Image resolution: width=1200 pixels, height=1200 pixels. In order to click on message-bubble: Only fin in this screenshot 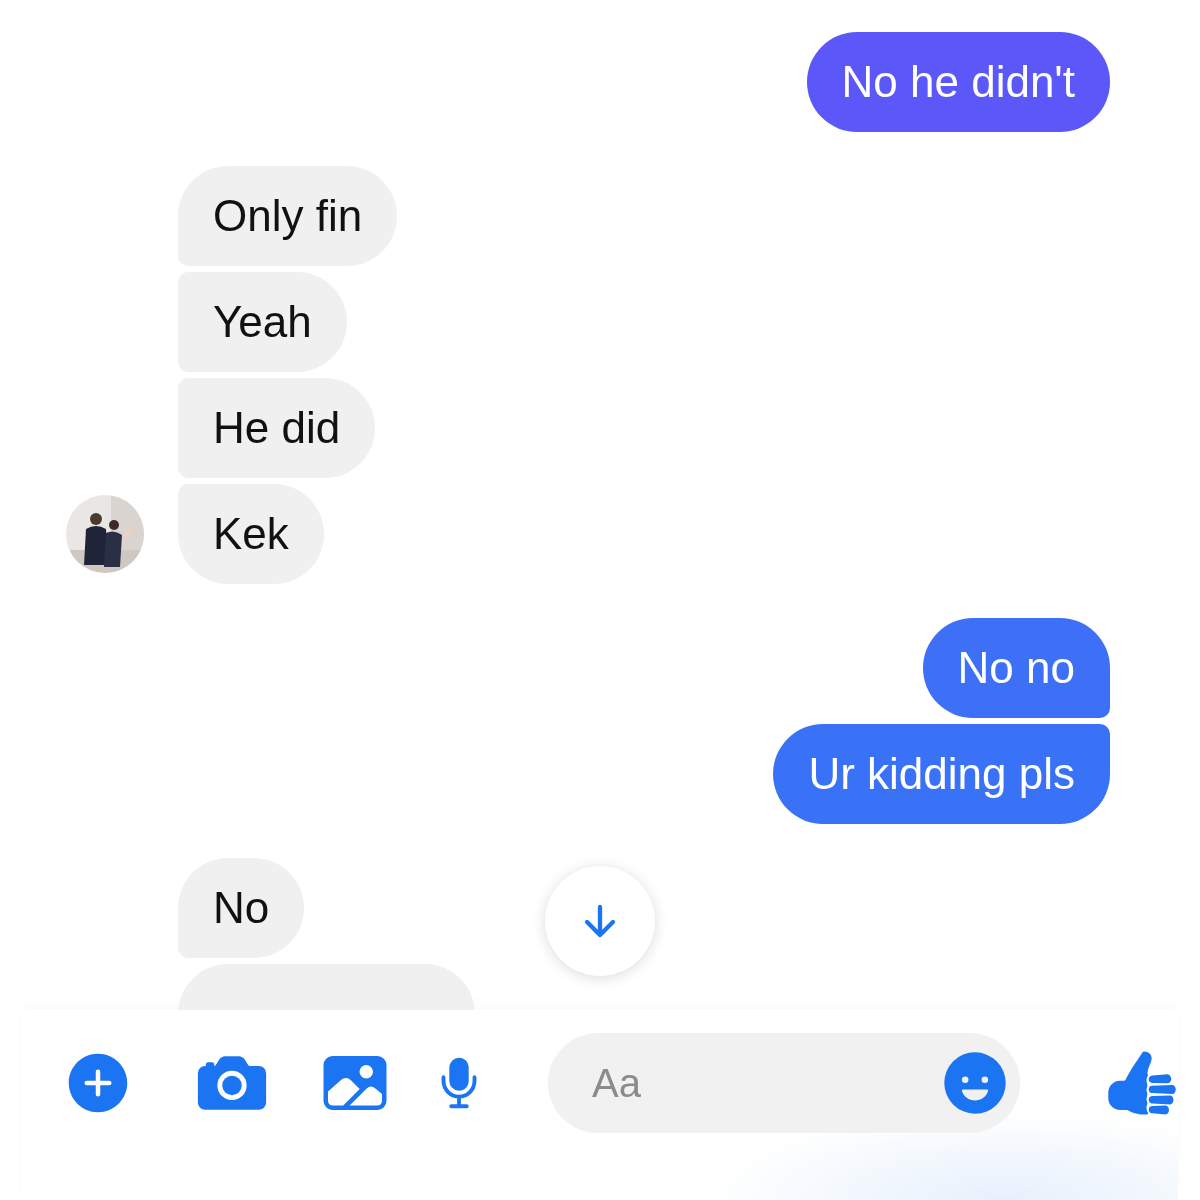, I will do `click(288, 216)`.